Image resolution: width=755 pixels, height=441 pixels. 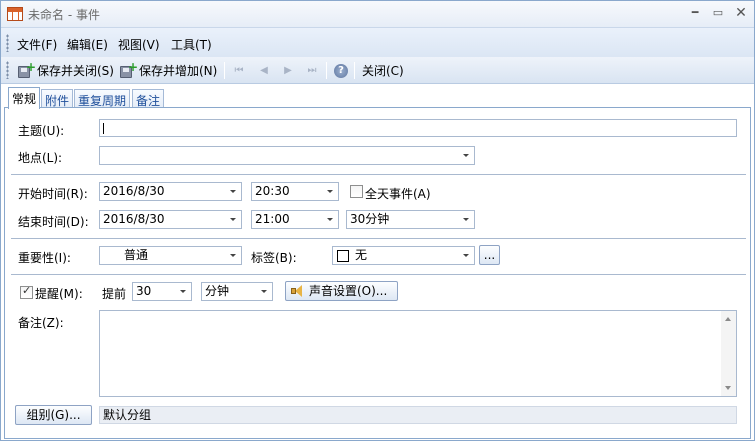 I want to click on save-icon: +, so click(x=27, y=69).